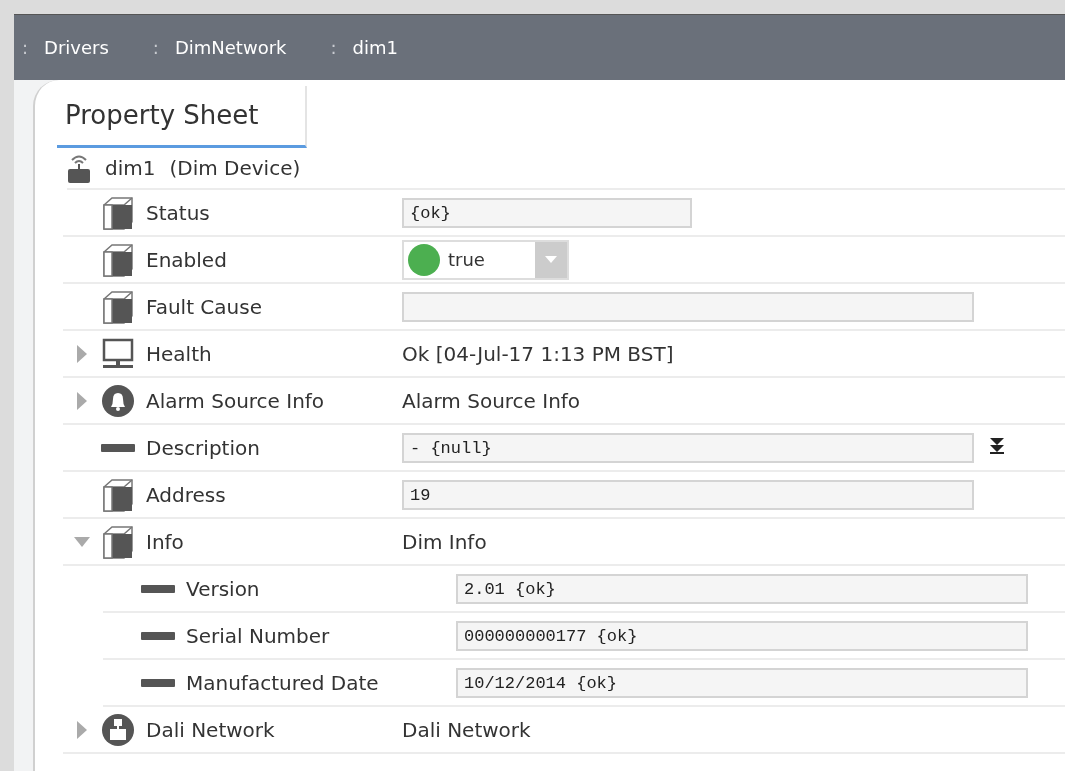 This screenshot has height=771, width=1065. Describe the element at coordinates (130, 168) in the screenshot. I see `component-name: dim1` at that location.